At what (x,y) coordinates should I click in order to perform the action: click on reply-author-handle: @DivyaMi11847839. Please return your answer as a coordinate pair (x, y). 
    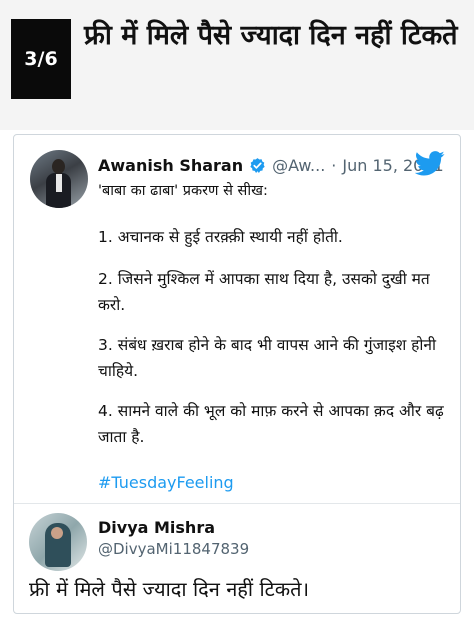
    Looking at the image, I should click on (173, 549).